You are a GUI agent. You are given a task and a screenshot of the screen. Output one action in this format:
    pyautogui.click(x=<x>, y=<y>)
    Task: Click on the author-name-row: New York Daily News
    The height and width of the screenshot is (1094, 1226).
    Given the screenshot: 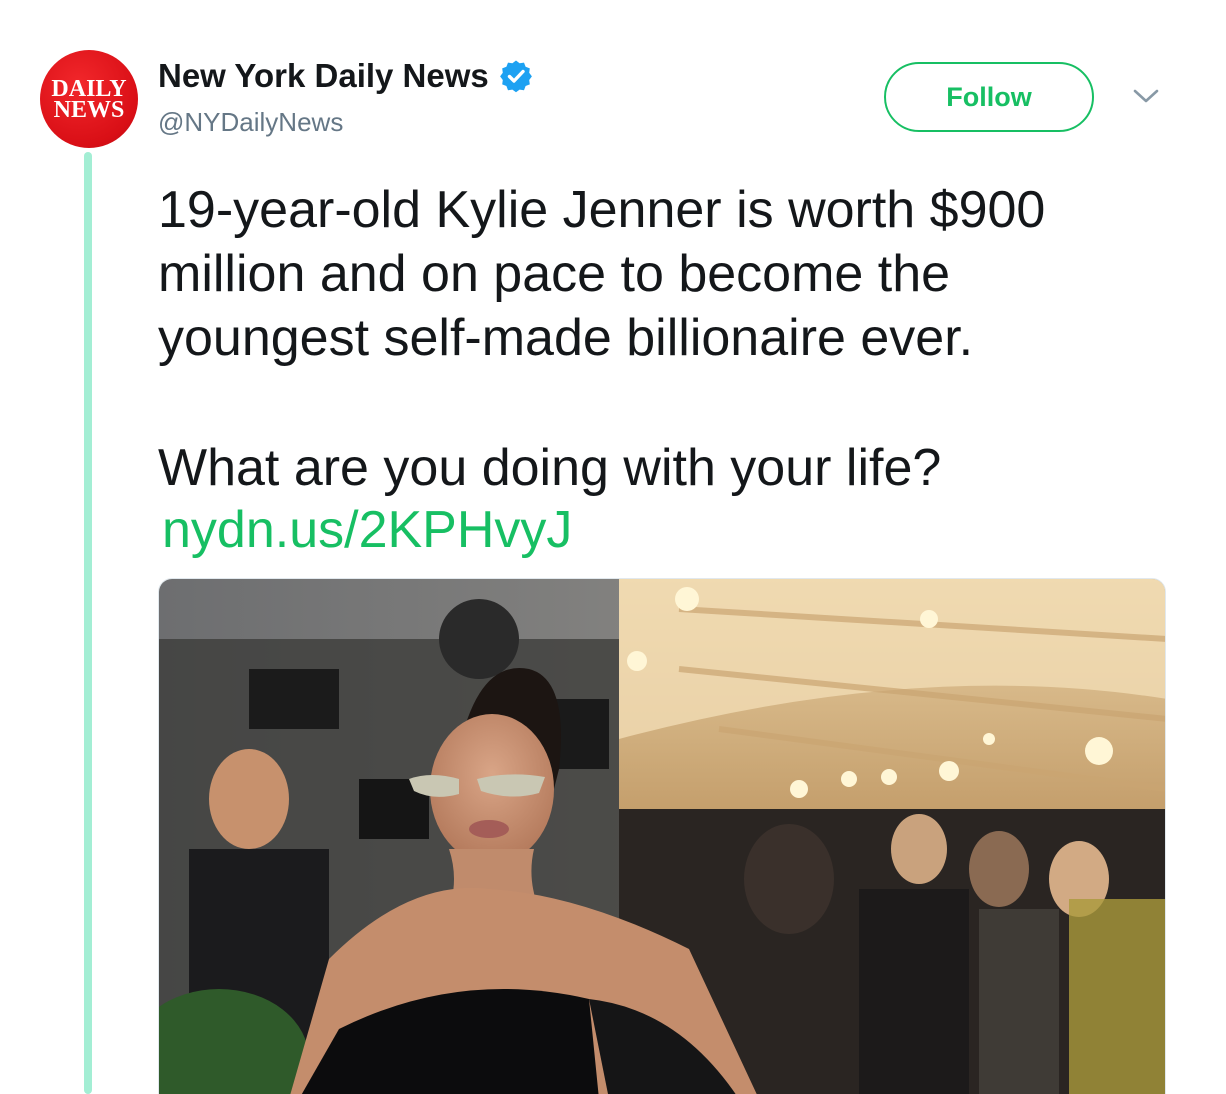 What is the action you would take?
    pyautogui.click(x=345, y=76)
    